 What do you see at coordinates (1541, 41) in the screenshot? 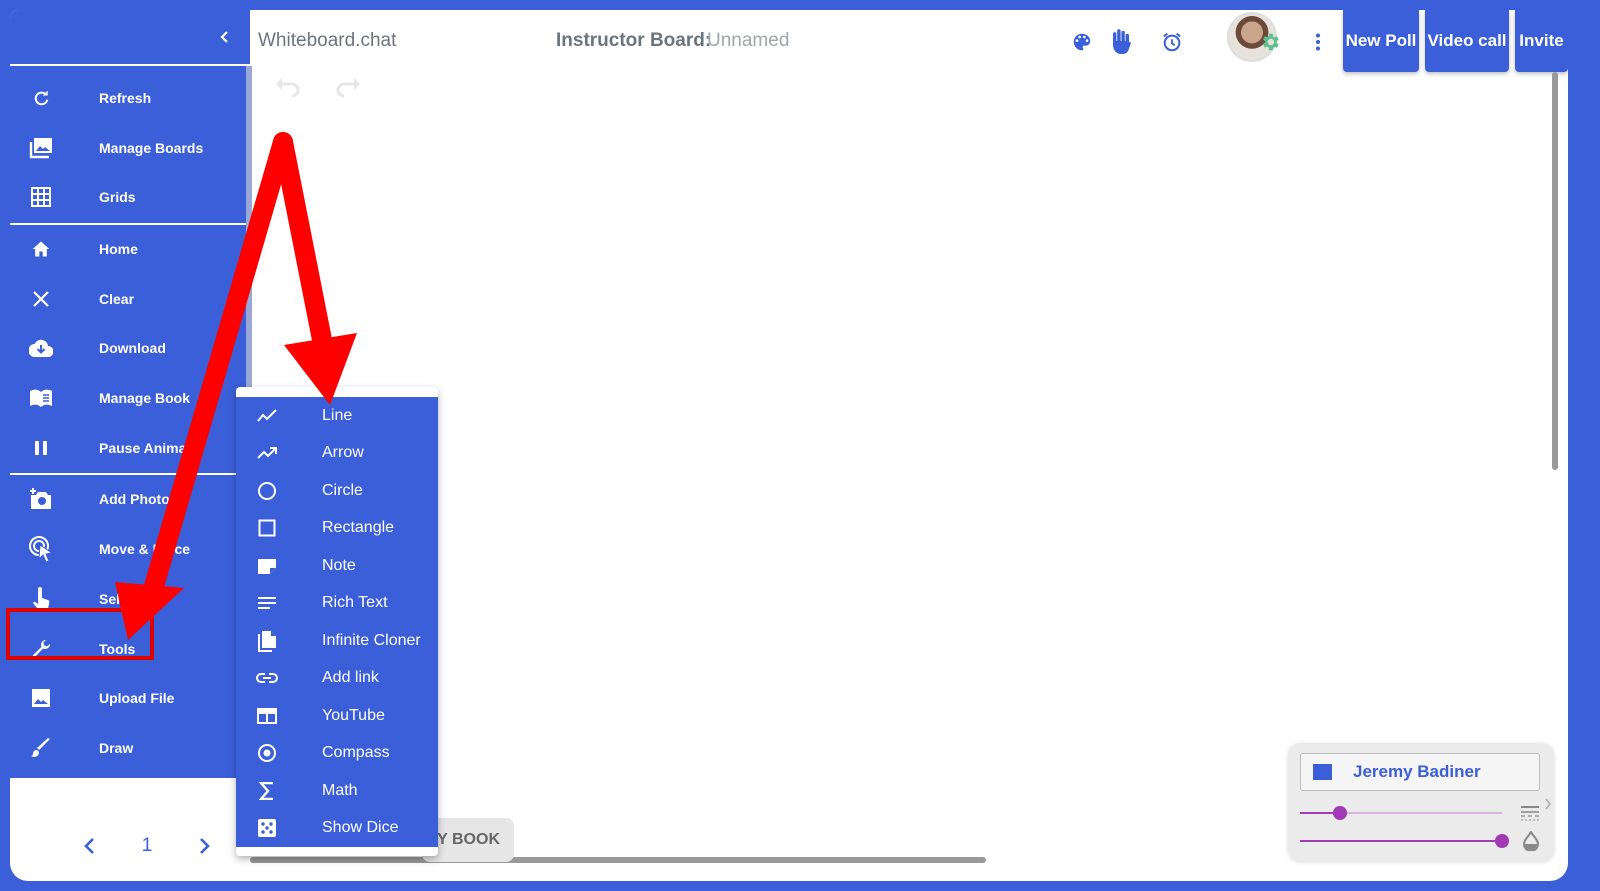
I see `invite-button: Invite` at bounding box center [1541, 41].